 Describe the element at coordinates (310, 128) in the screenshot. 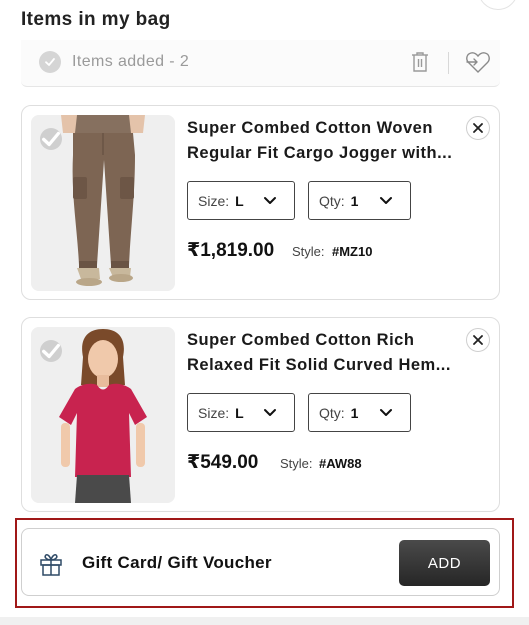

I see `product-name-line-1: Super Combed Cotton Woven` at that location.